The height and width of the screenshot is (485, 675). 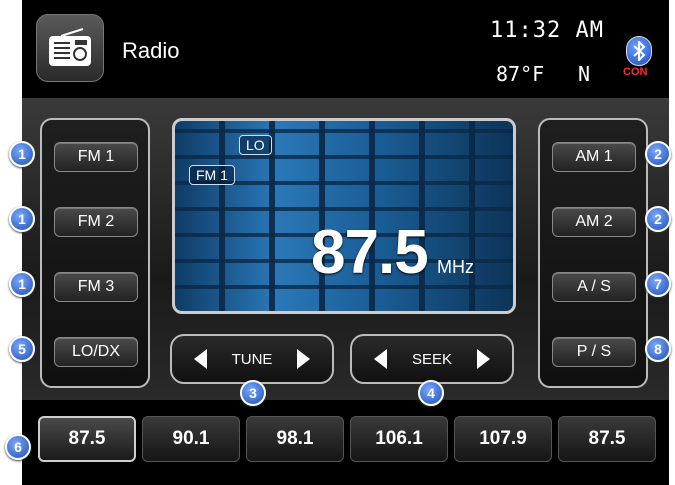 What do you see at coordinates (431, 393) in the screenshot?
I see `callout-seek: 4` at bounding box center [431, 393].